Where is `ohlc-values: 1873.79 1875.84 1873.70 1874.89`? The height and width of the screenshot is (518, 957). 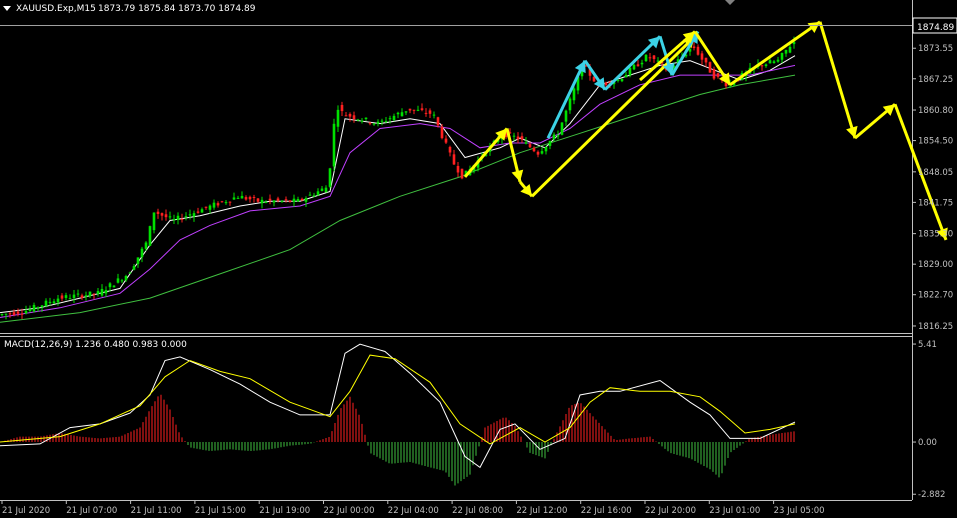 ohlc-values: 1873.79 1875.84 1873.70 1874.89 is located at coordinates (177, 9).